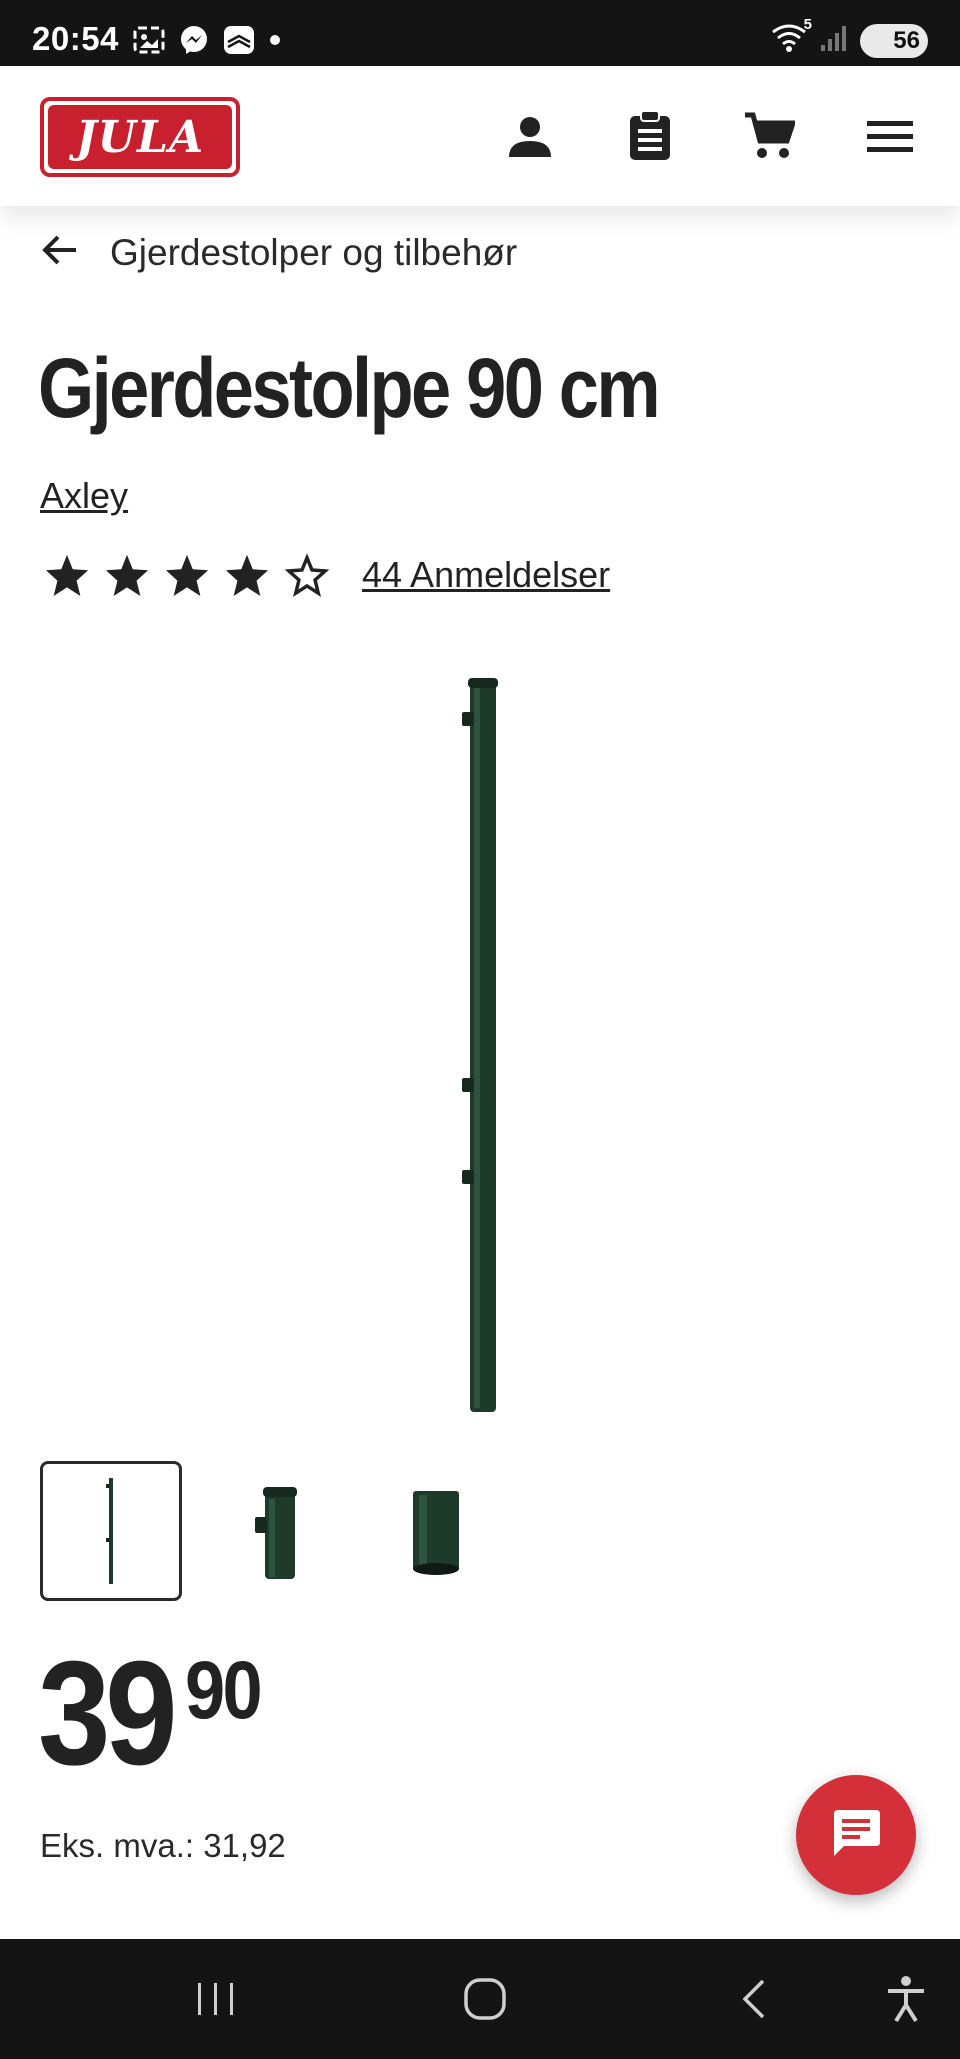  I want to click on thumbnail-post-end, so click(435, 1531).